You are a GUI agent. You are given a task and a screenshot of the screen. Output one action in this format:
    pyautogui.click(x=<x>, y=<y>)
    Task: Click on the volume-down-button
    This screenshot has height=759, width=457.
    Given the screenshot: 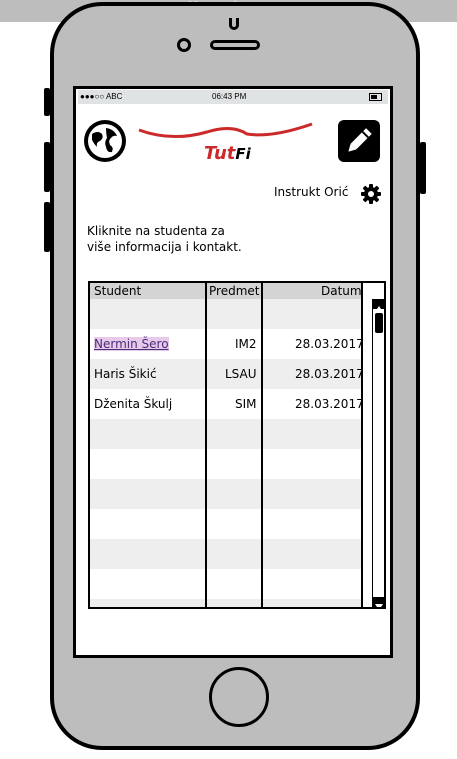 What is the action you would take?
    pyautogui.click(x=47, y=227)
    